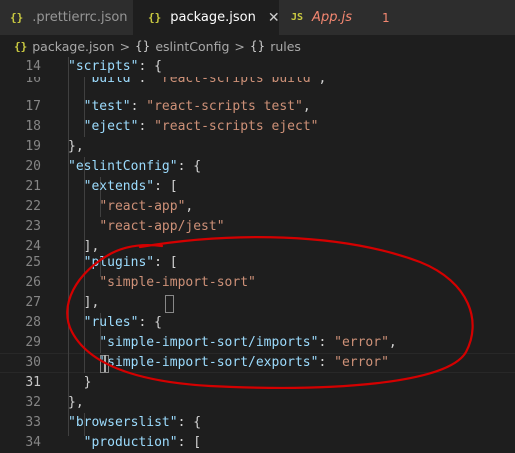  I want to click on tab-app-js: JS App.js 1, so click(397, 17).